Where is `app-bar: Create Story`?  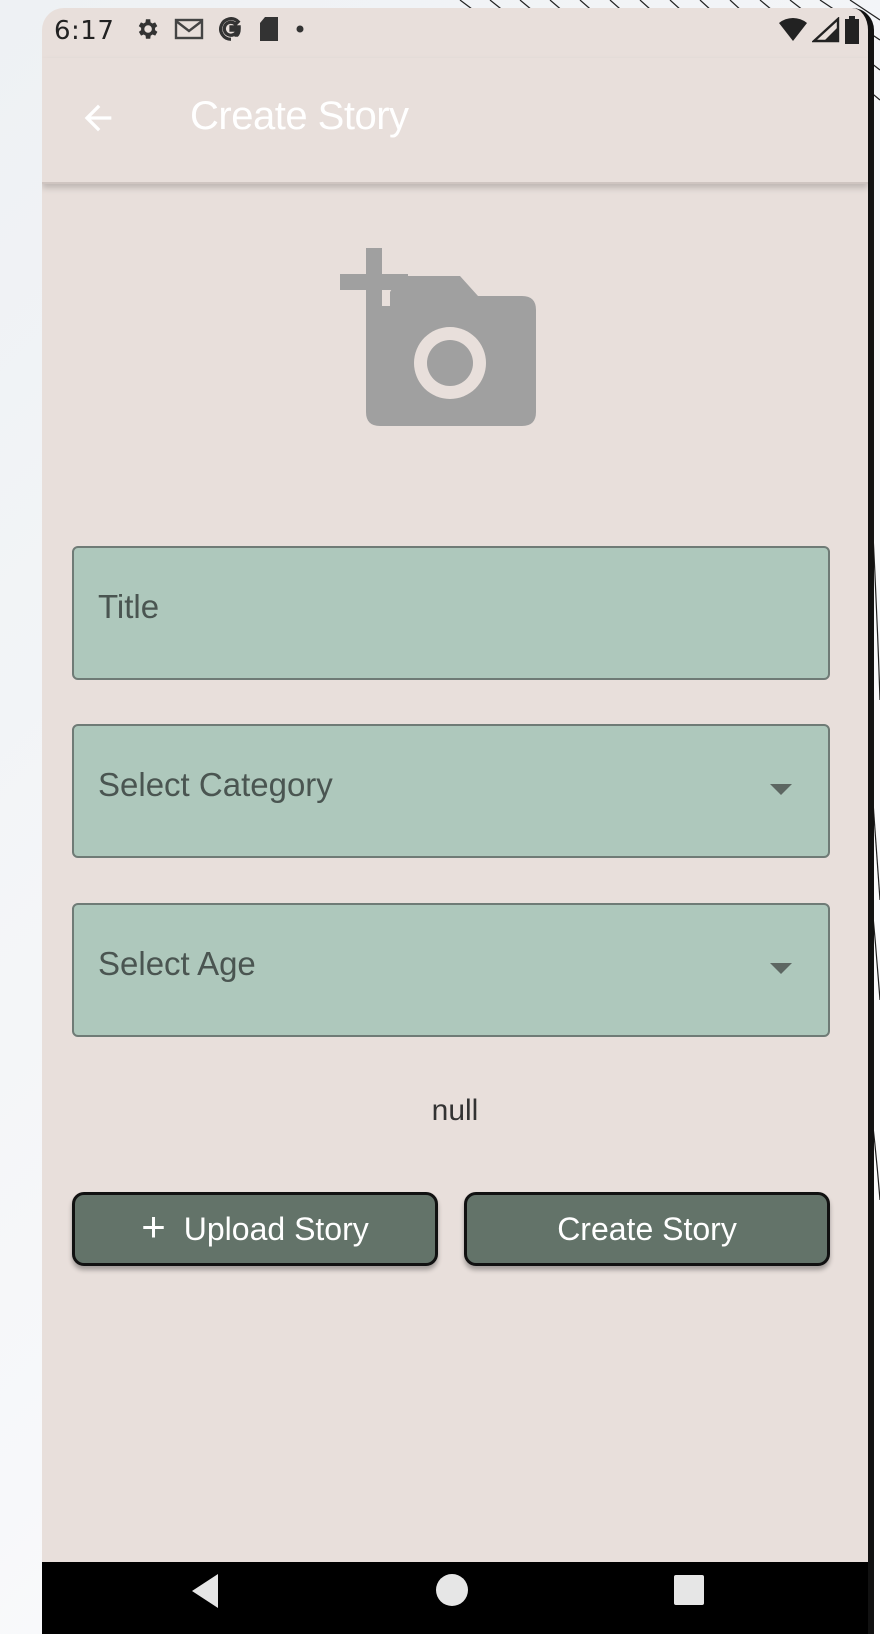
app-bar: Create Story is located at coordinates (455, 121).